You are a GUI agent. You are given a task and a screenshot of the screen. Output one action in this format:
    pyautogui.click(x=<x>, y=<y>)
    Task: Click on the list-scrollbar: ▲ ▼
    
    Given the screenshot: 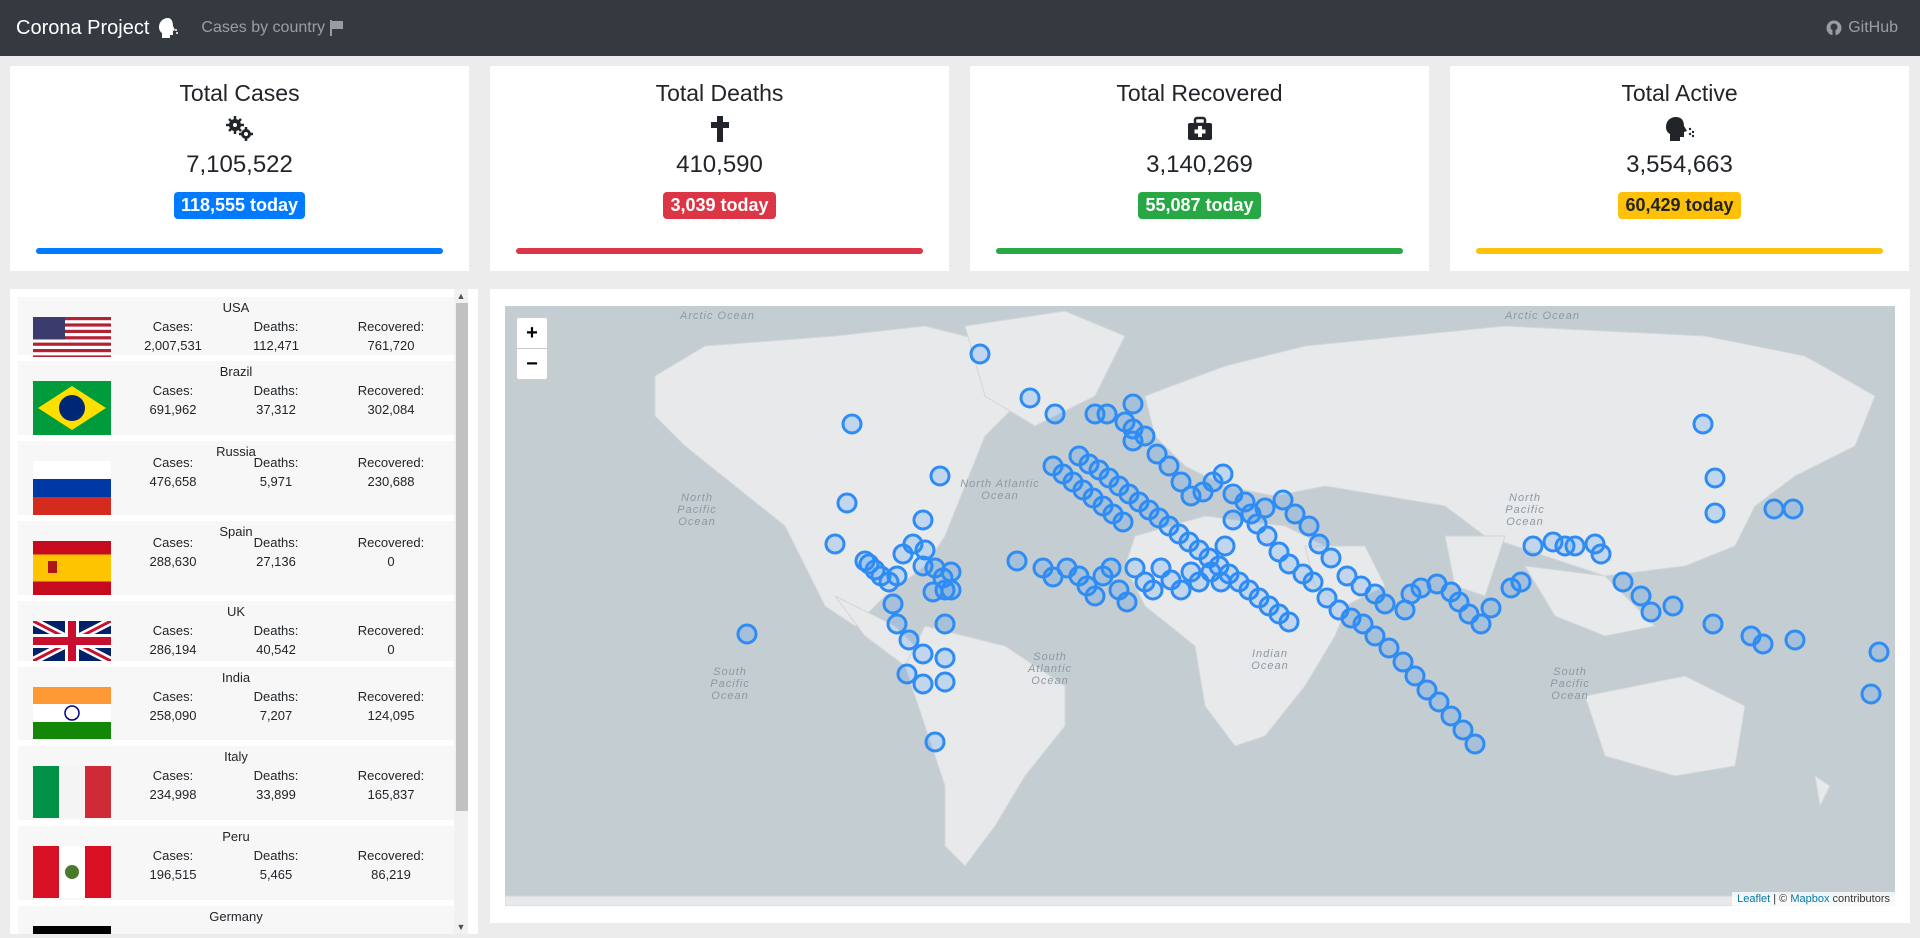 What is the action you would take?
    pyautogui.click(x=461, y=611)
    